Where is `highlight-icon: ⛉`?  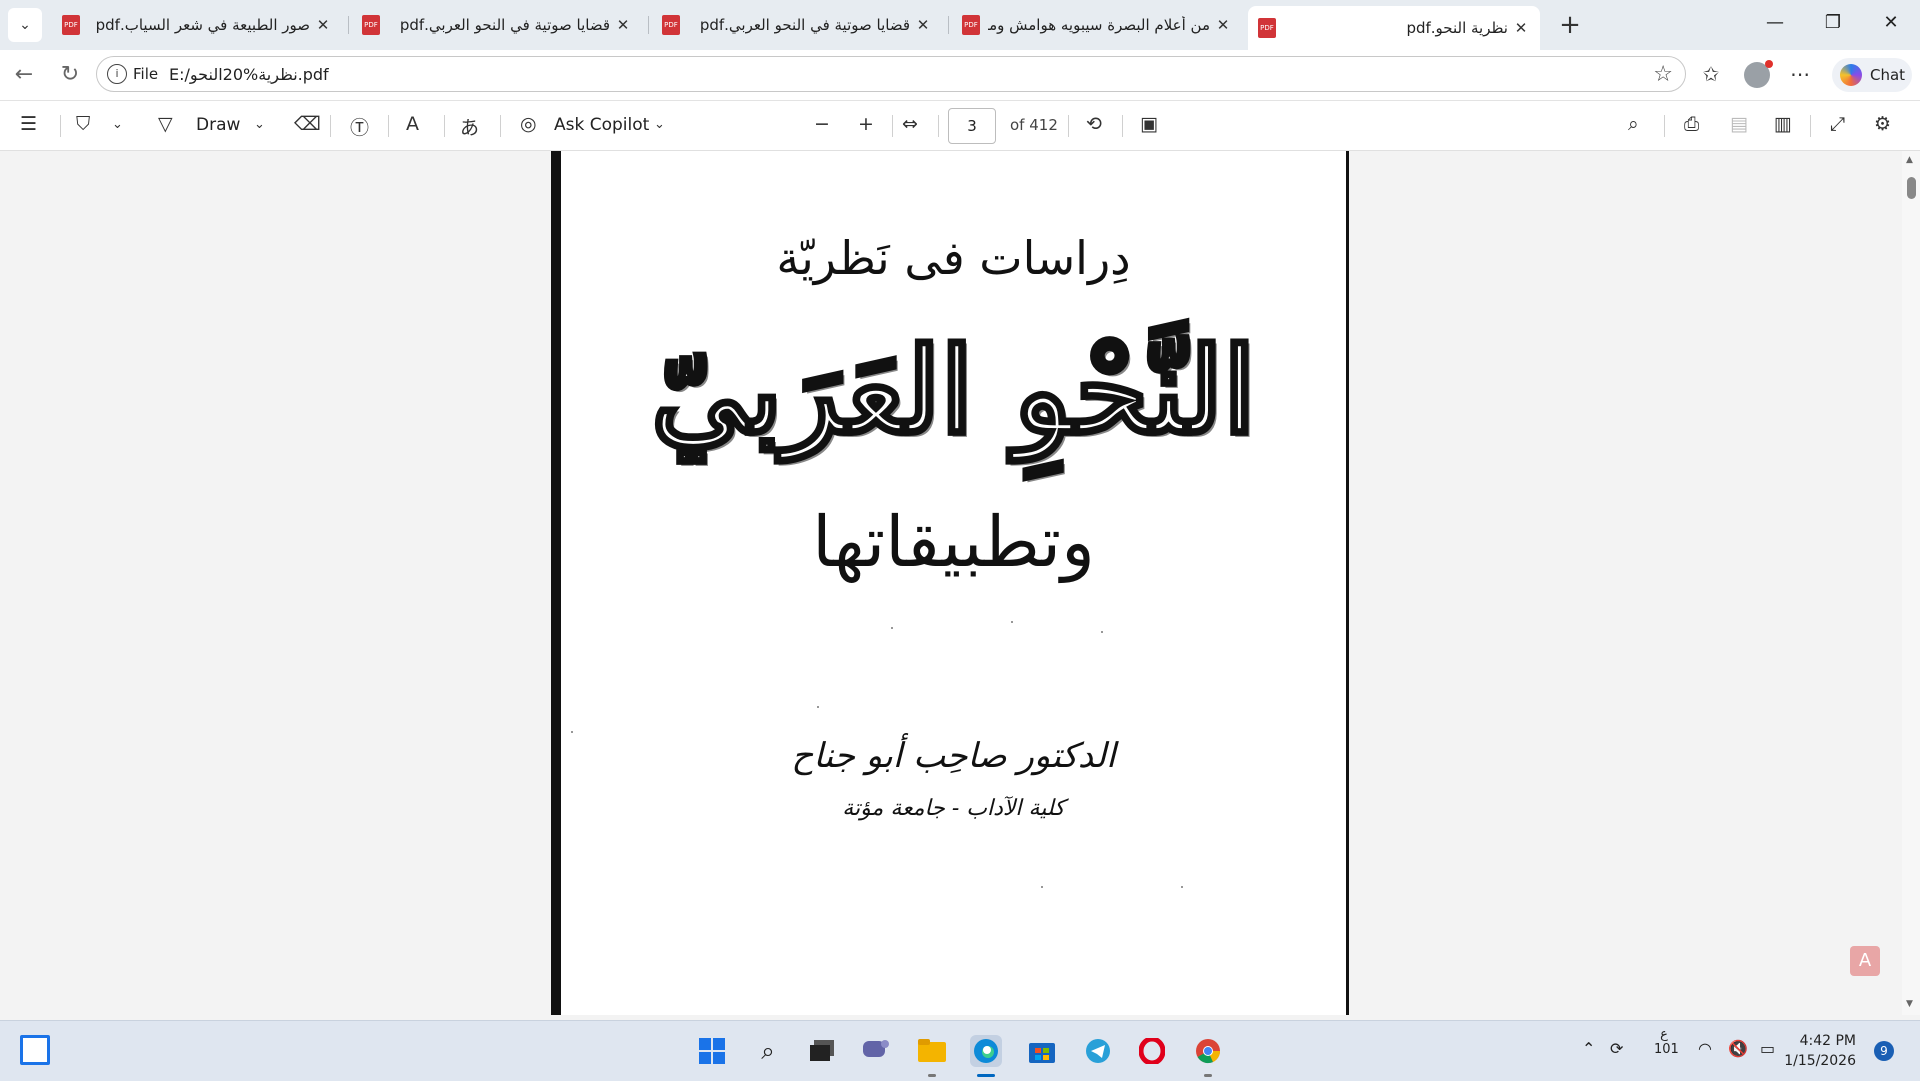
highlight-icon: ⛉ is located at coordinates (83, 124).